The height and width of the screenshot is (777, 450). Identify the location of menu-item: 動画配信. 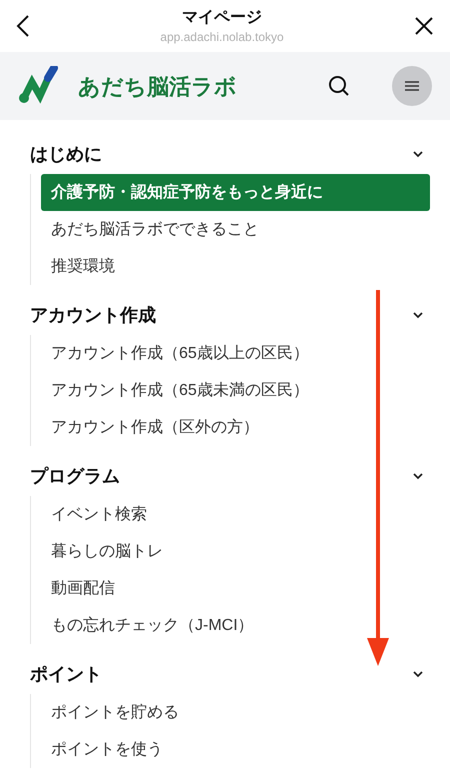
(235, 588).